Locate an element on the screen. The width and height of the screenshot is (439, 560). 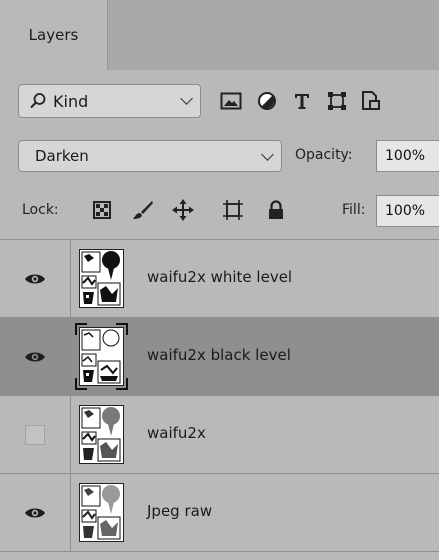
adjustment-filter-icon is located at coordinates (267, 101).